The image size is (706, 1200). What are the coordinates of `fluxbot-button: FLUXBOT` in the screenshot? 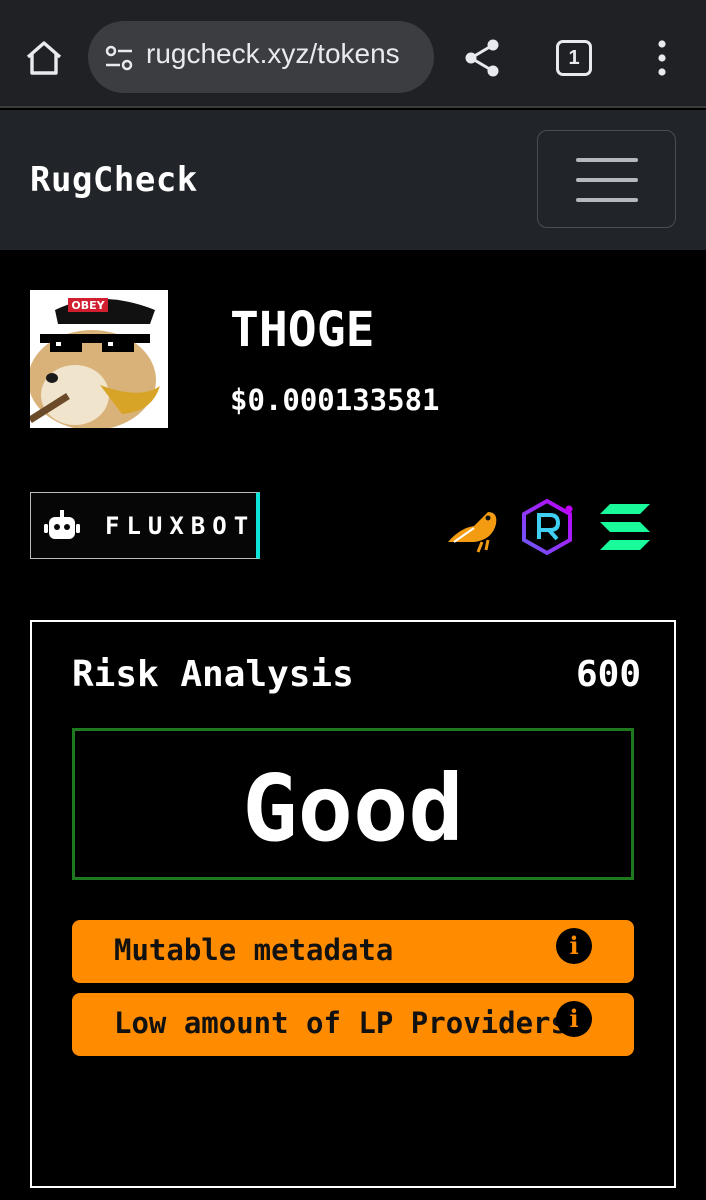 It's located at (145, 525).